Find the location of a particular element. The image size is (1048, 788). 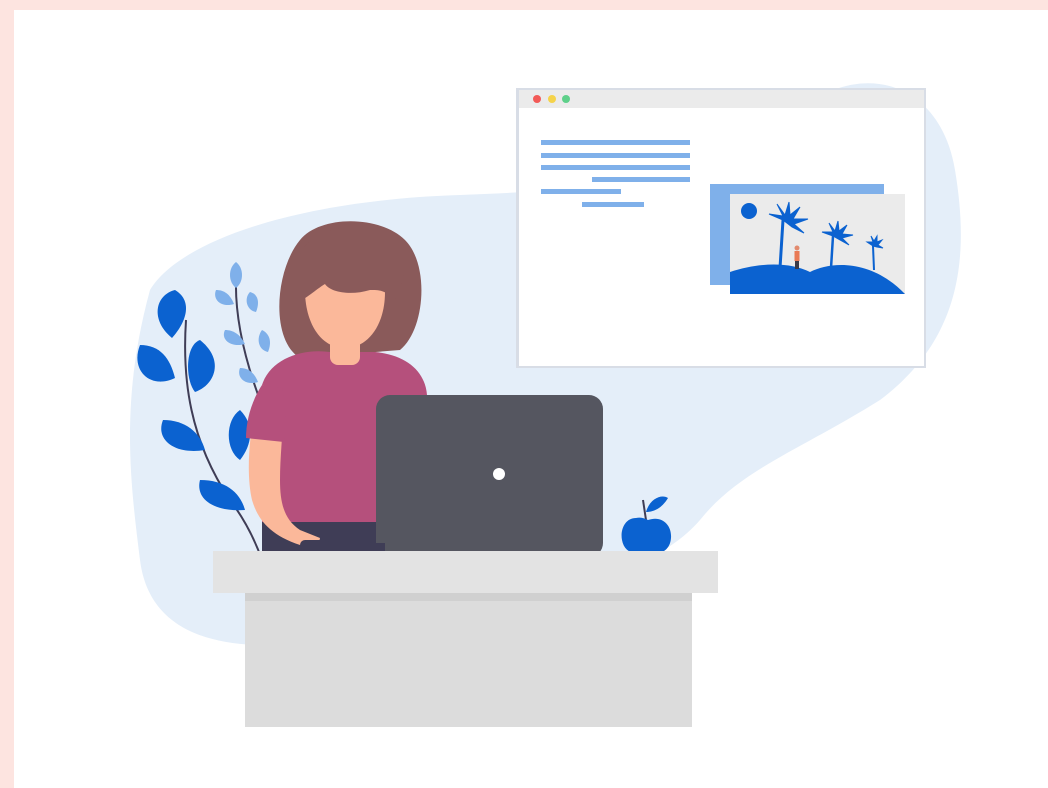

browser-window-icon is located at coordinates (721, 228).